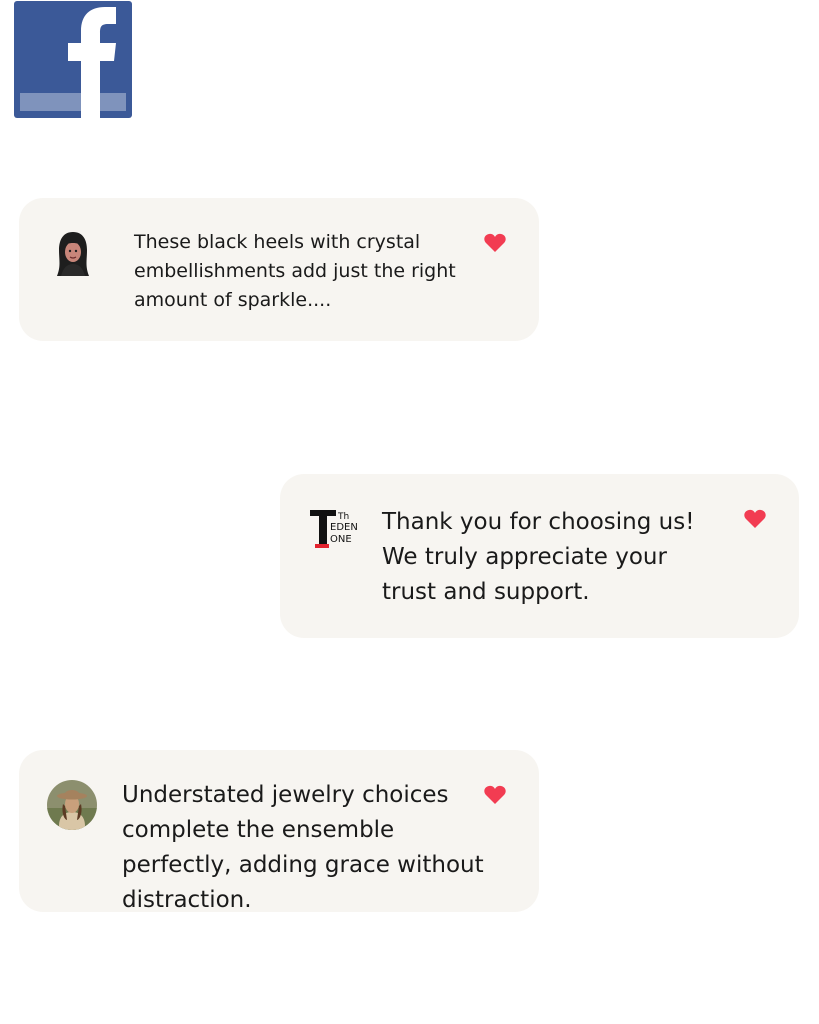 This screenshot has width=819, height=1024. I want to click on the-eden-zone-logo: Th EDEN ONE, so click(334, 531).